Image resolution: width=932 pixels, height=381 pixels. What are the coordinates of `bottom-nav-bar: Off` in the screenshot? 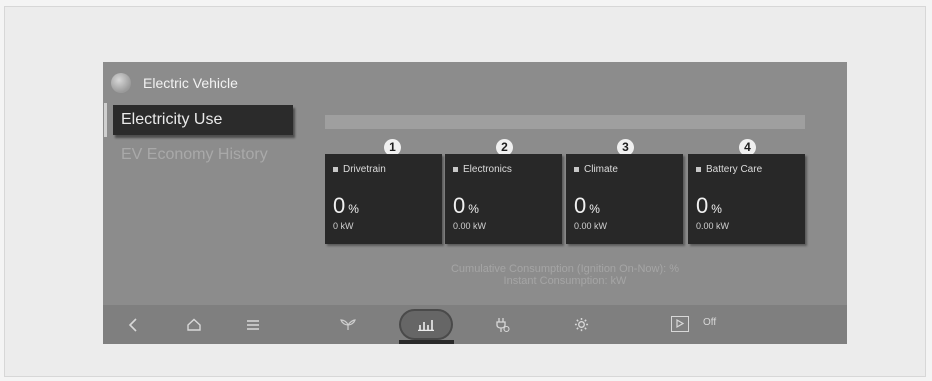 It's located at (475, 324).